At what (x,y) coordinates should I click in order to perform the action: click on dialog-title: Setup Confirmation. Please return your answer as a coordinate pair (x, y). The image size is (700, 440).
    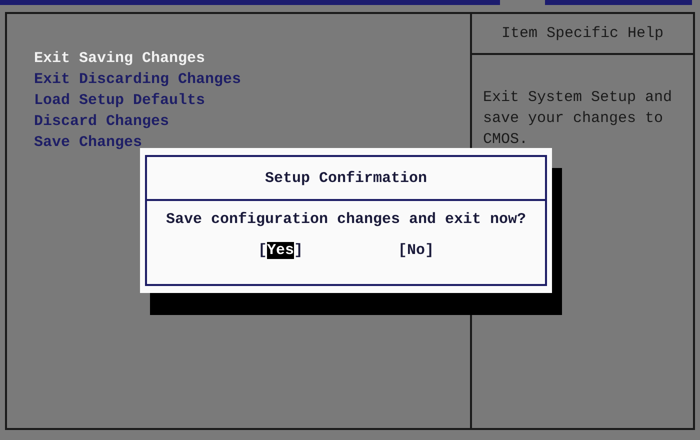
    Looking at the image, I should click on (346, 179).